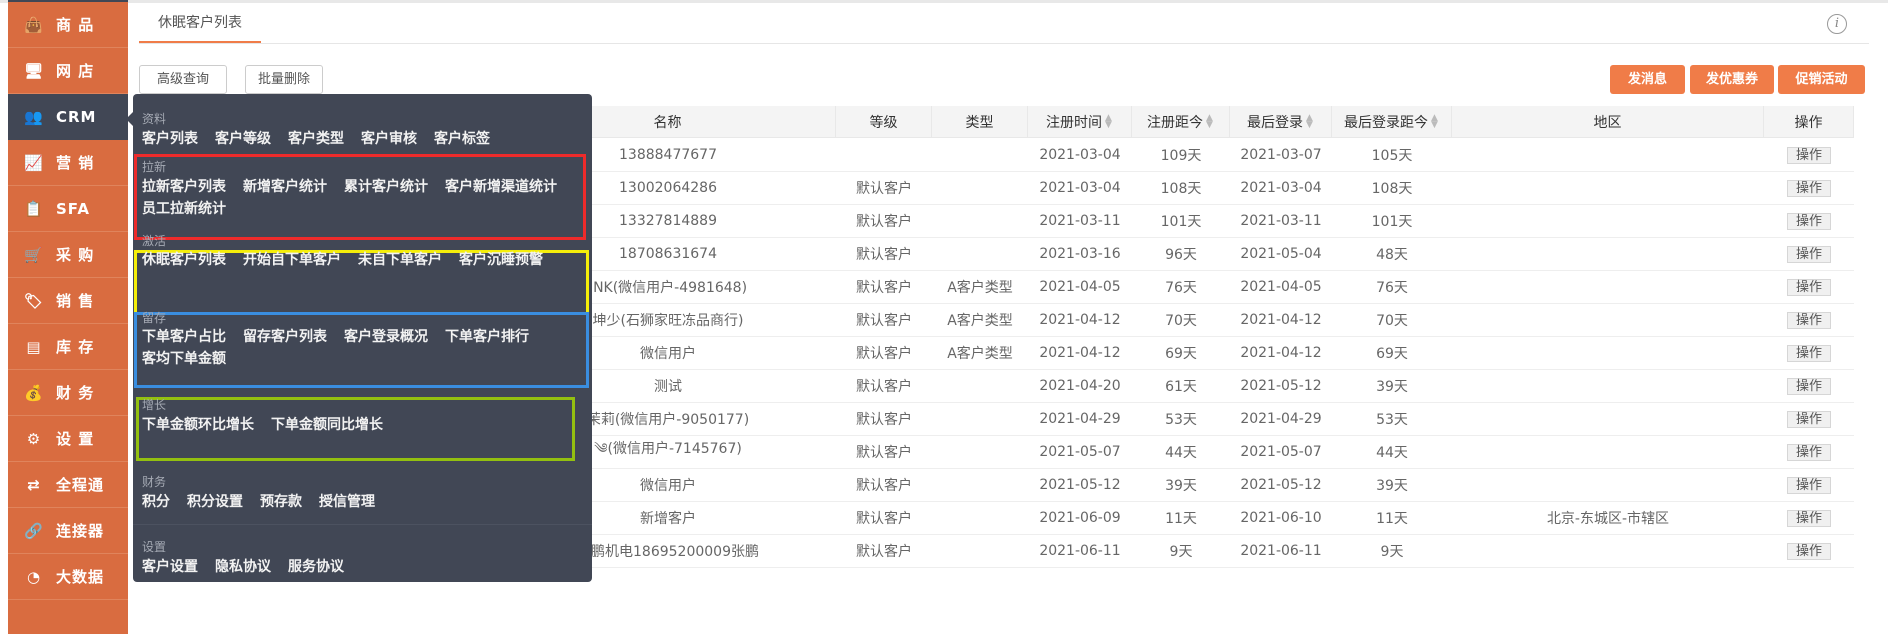  I want to click on header-label: 类型, so click(979, 122).